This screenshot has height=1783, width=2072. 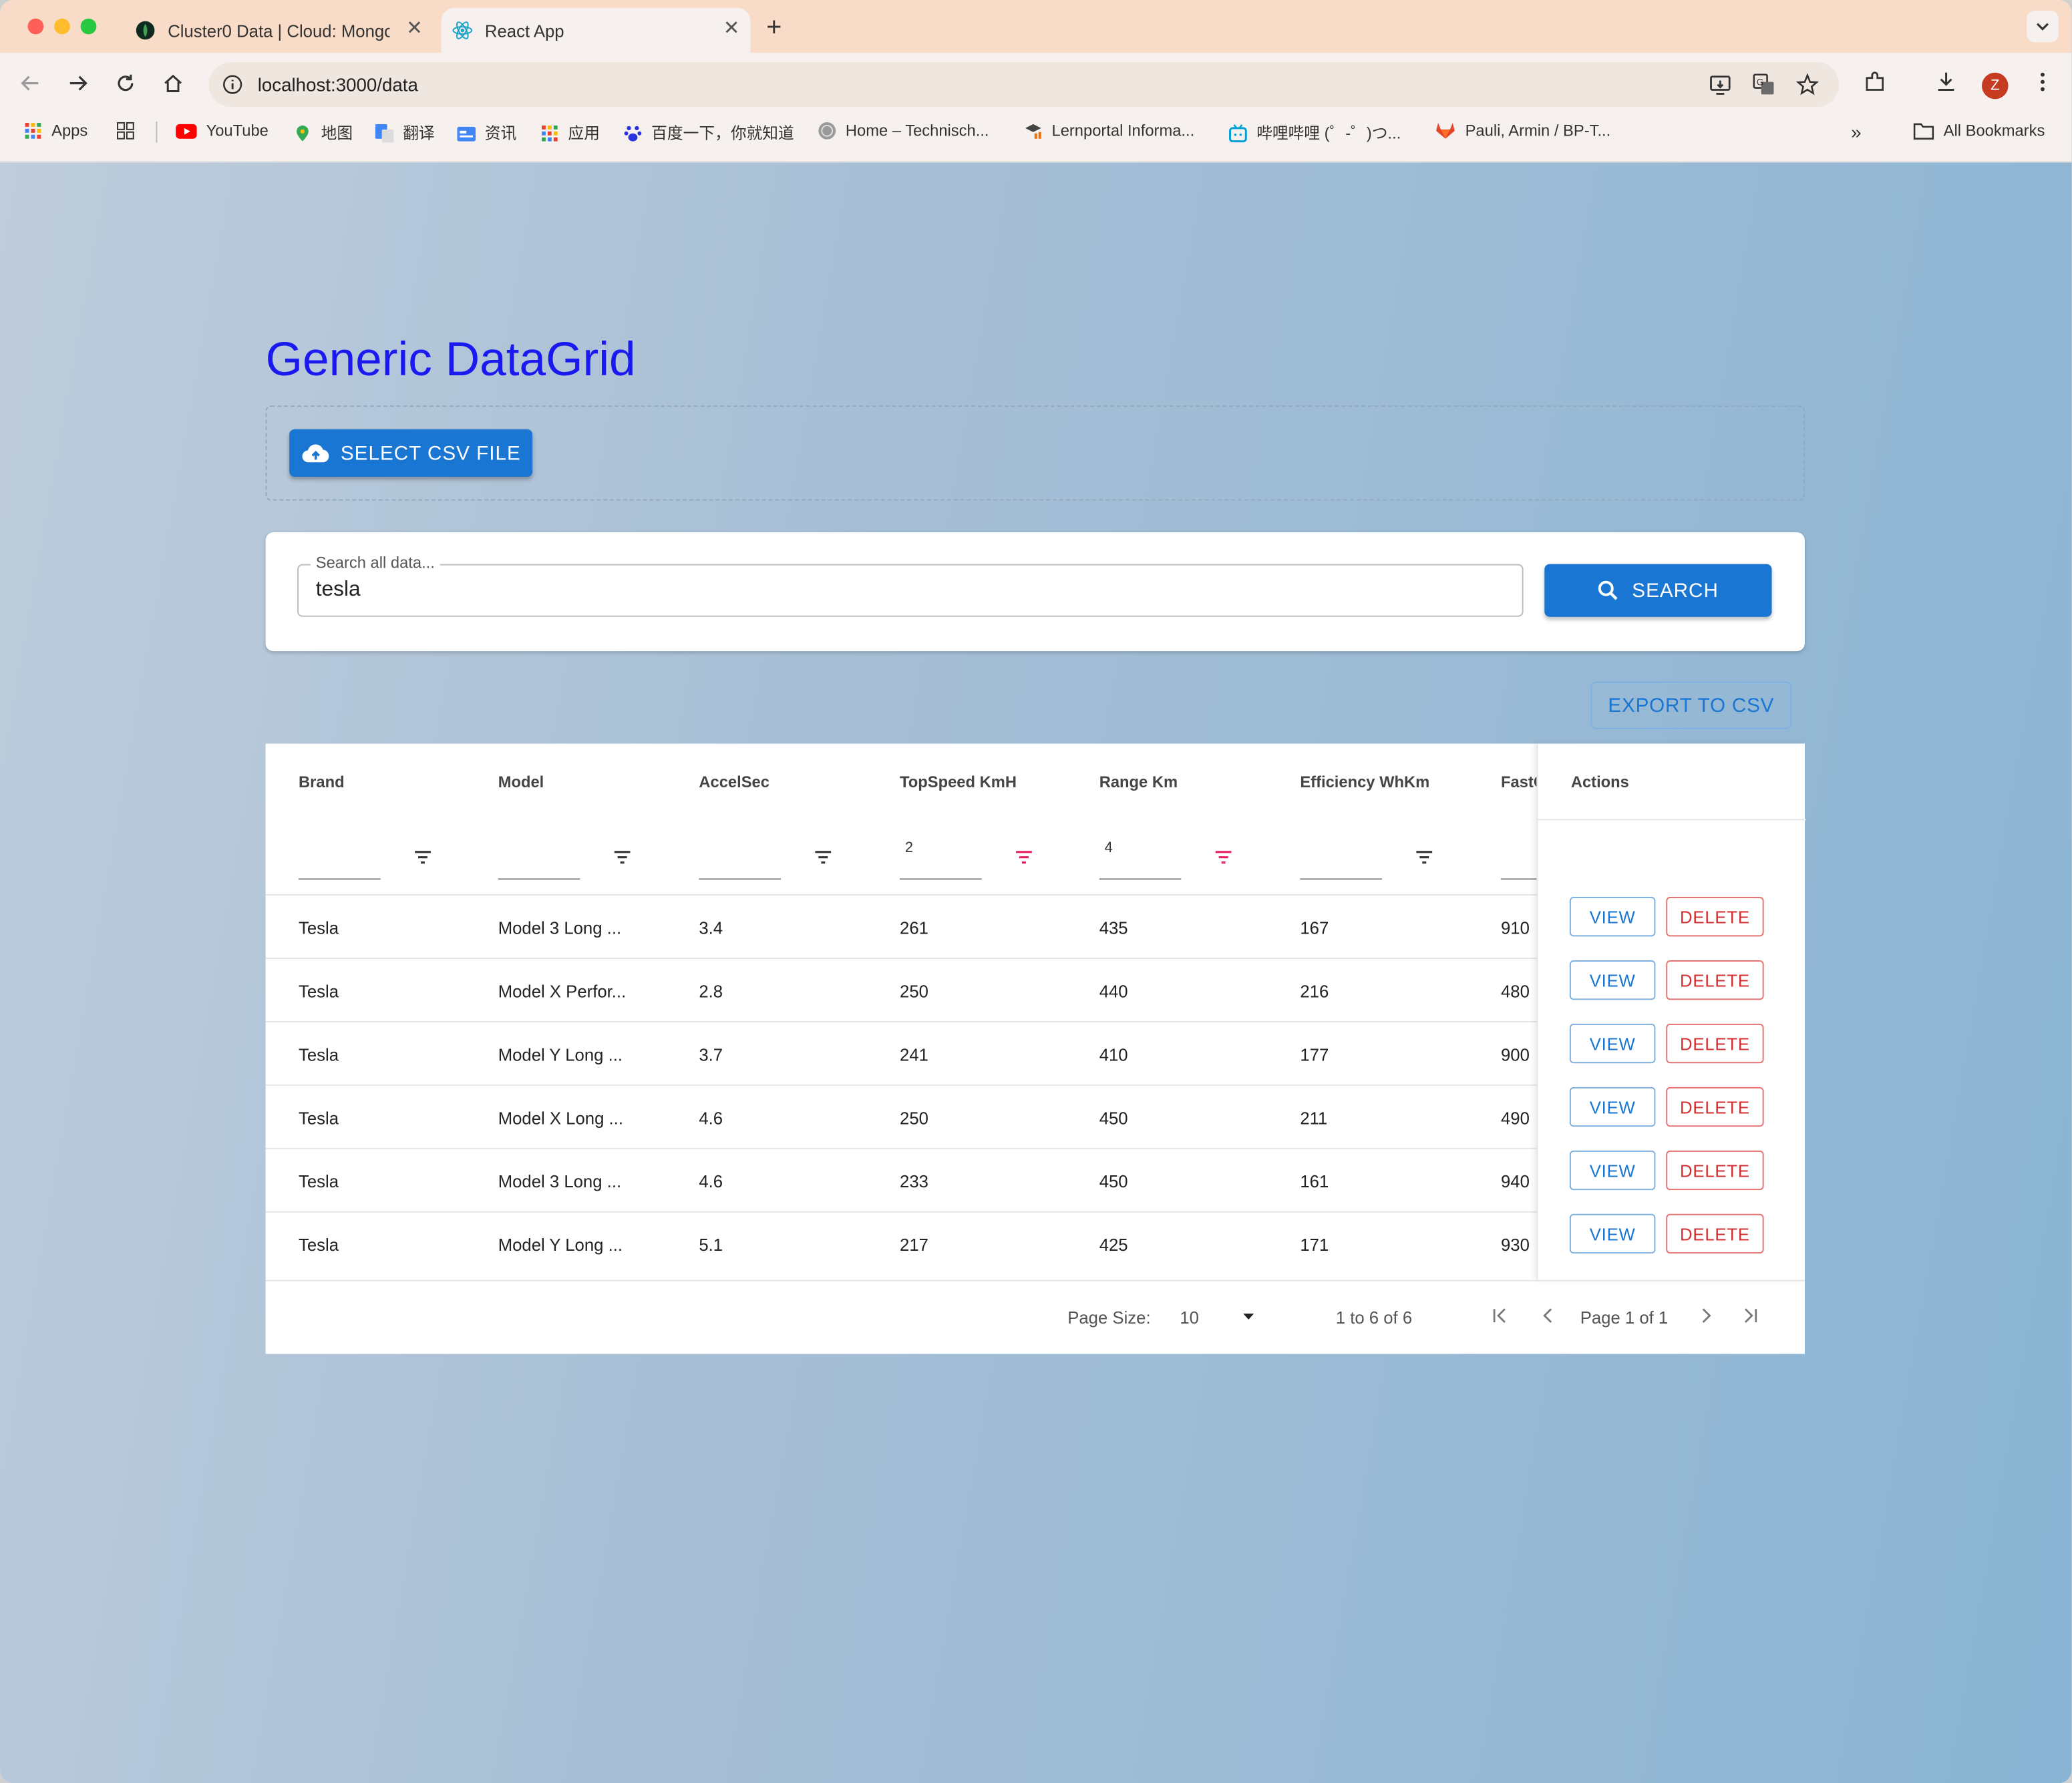 What do you see at coordinates (278, 30) in the screenshot?
I see `tab-mongodb: Cluster0 Data | Cloud: MongoDB ✕` at bounding box center [278, 30].